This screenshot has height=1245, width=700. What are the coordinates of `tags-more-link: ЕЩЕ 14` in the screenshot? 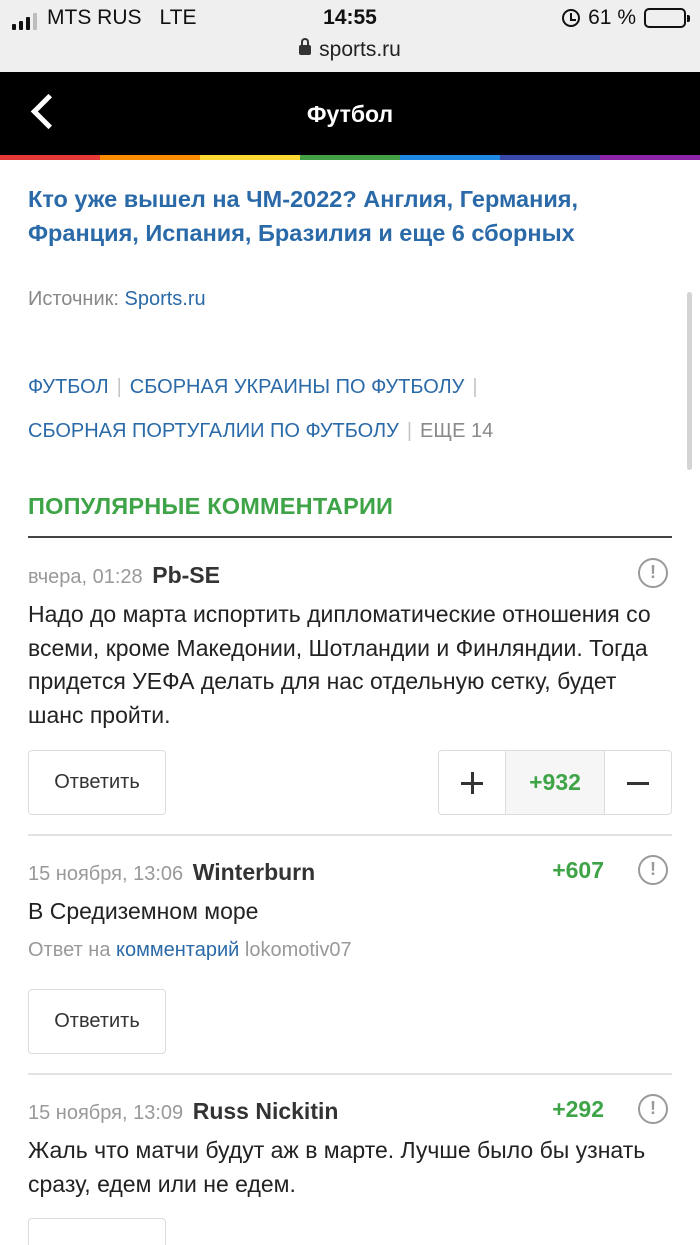 It's located at (456, 431).